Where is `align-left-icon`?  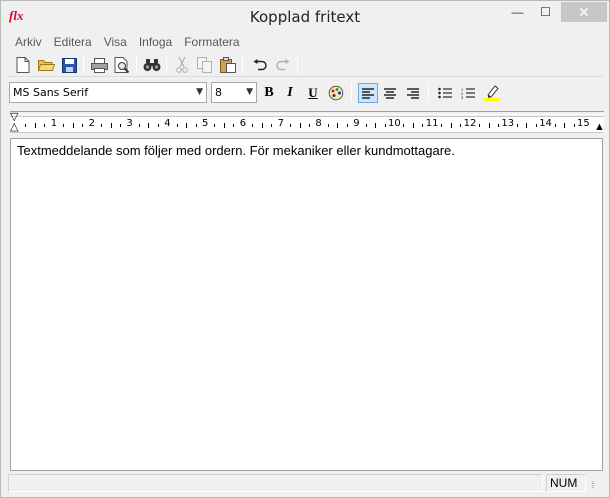 align-left-icon is located at coordinates (368, 93).